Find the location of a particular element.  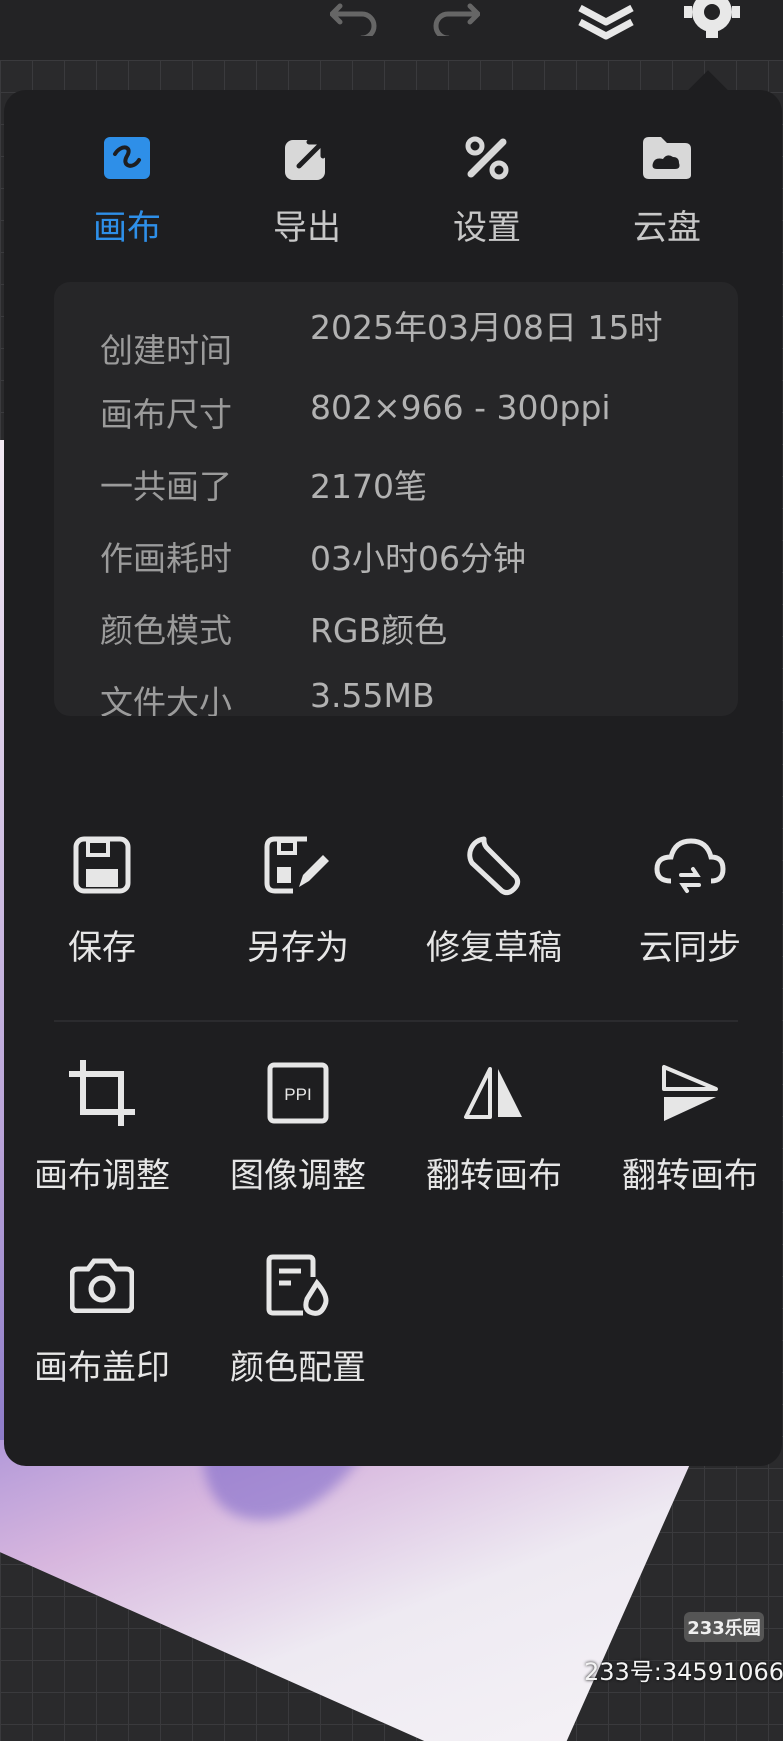

flip-horizontal-icon is located at coordinates (494, 1093).